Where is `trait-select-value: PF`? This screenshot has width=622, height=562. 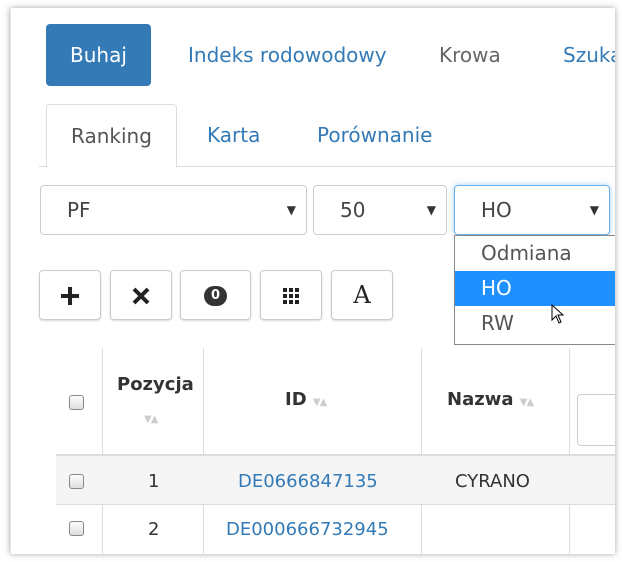 trait-select-value: PF is located at coordinates (79, 210).